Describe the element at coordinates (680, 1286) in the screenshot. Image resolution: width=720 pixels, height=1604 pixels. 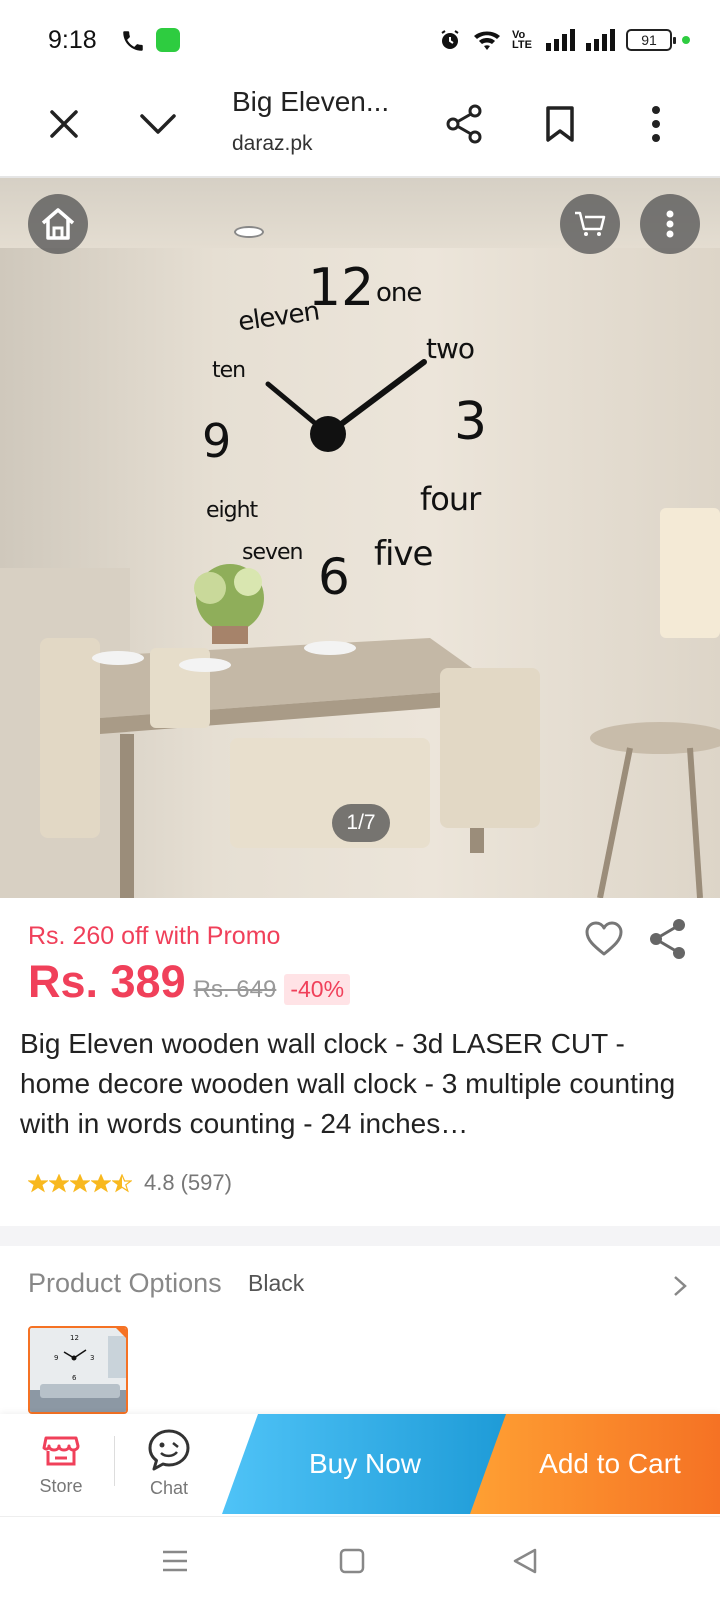
I see `chevron-right-icon` at that location.